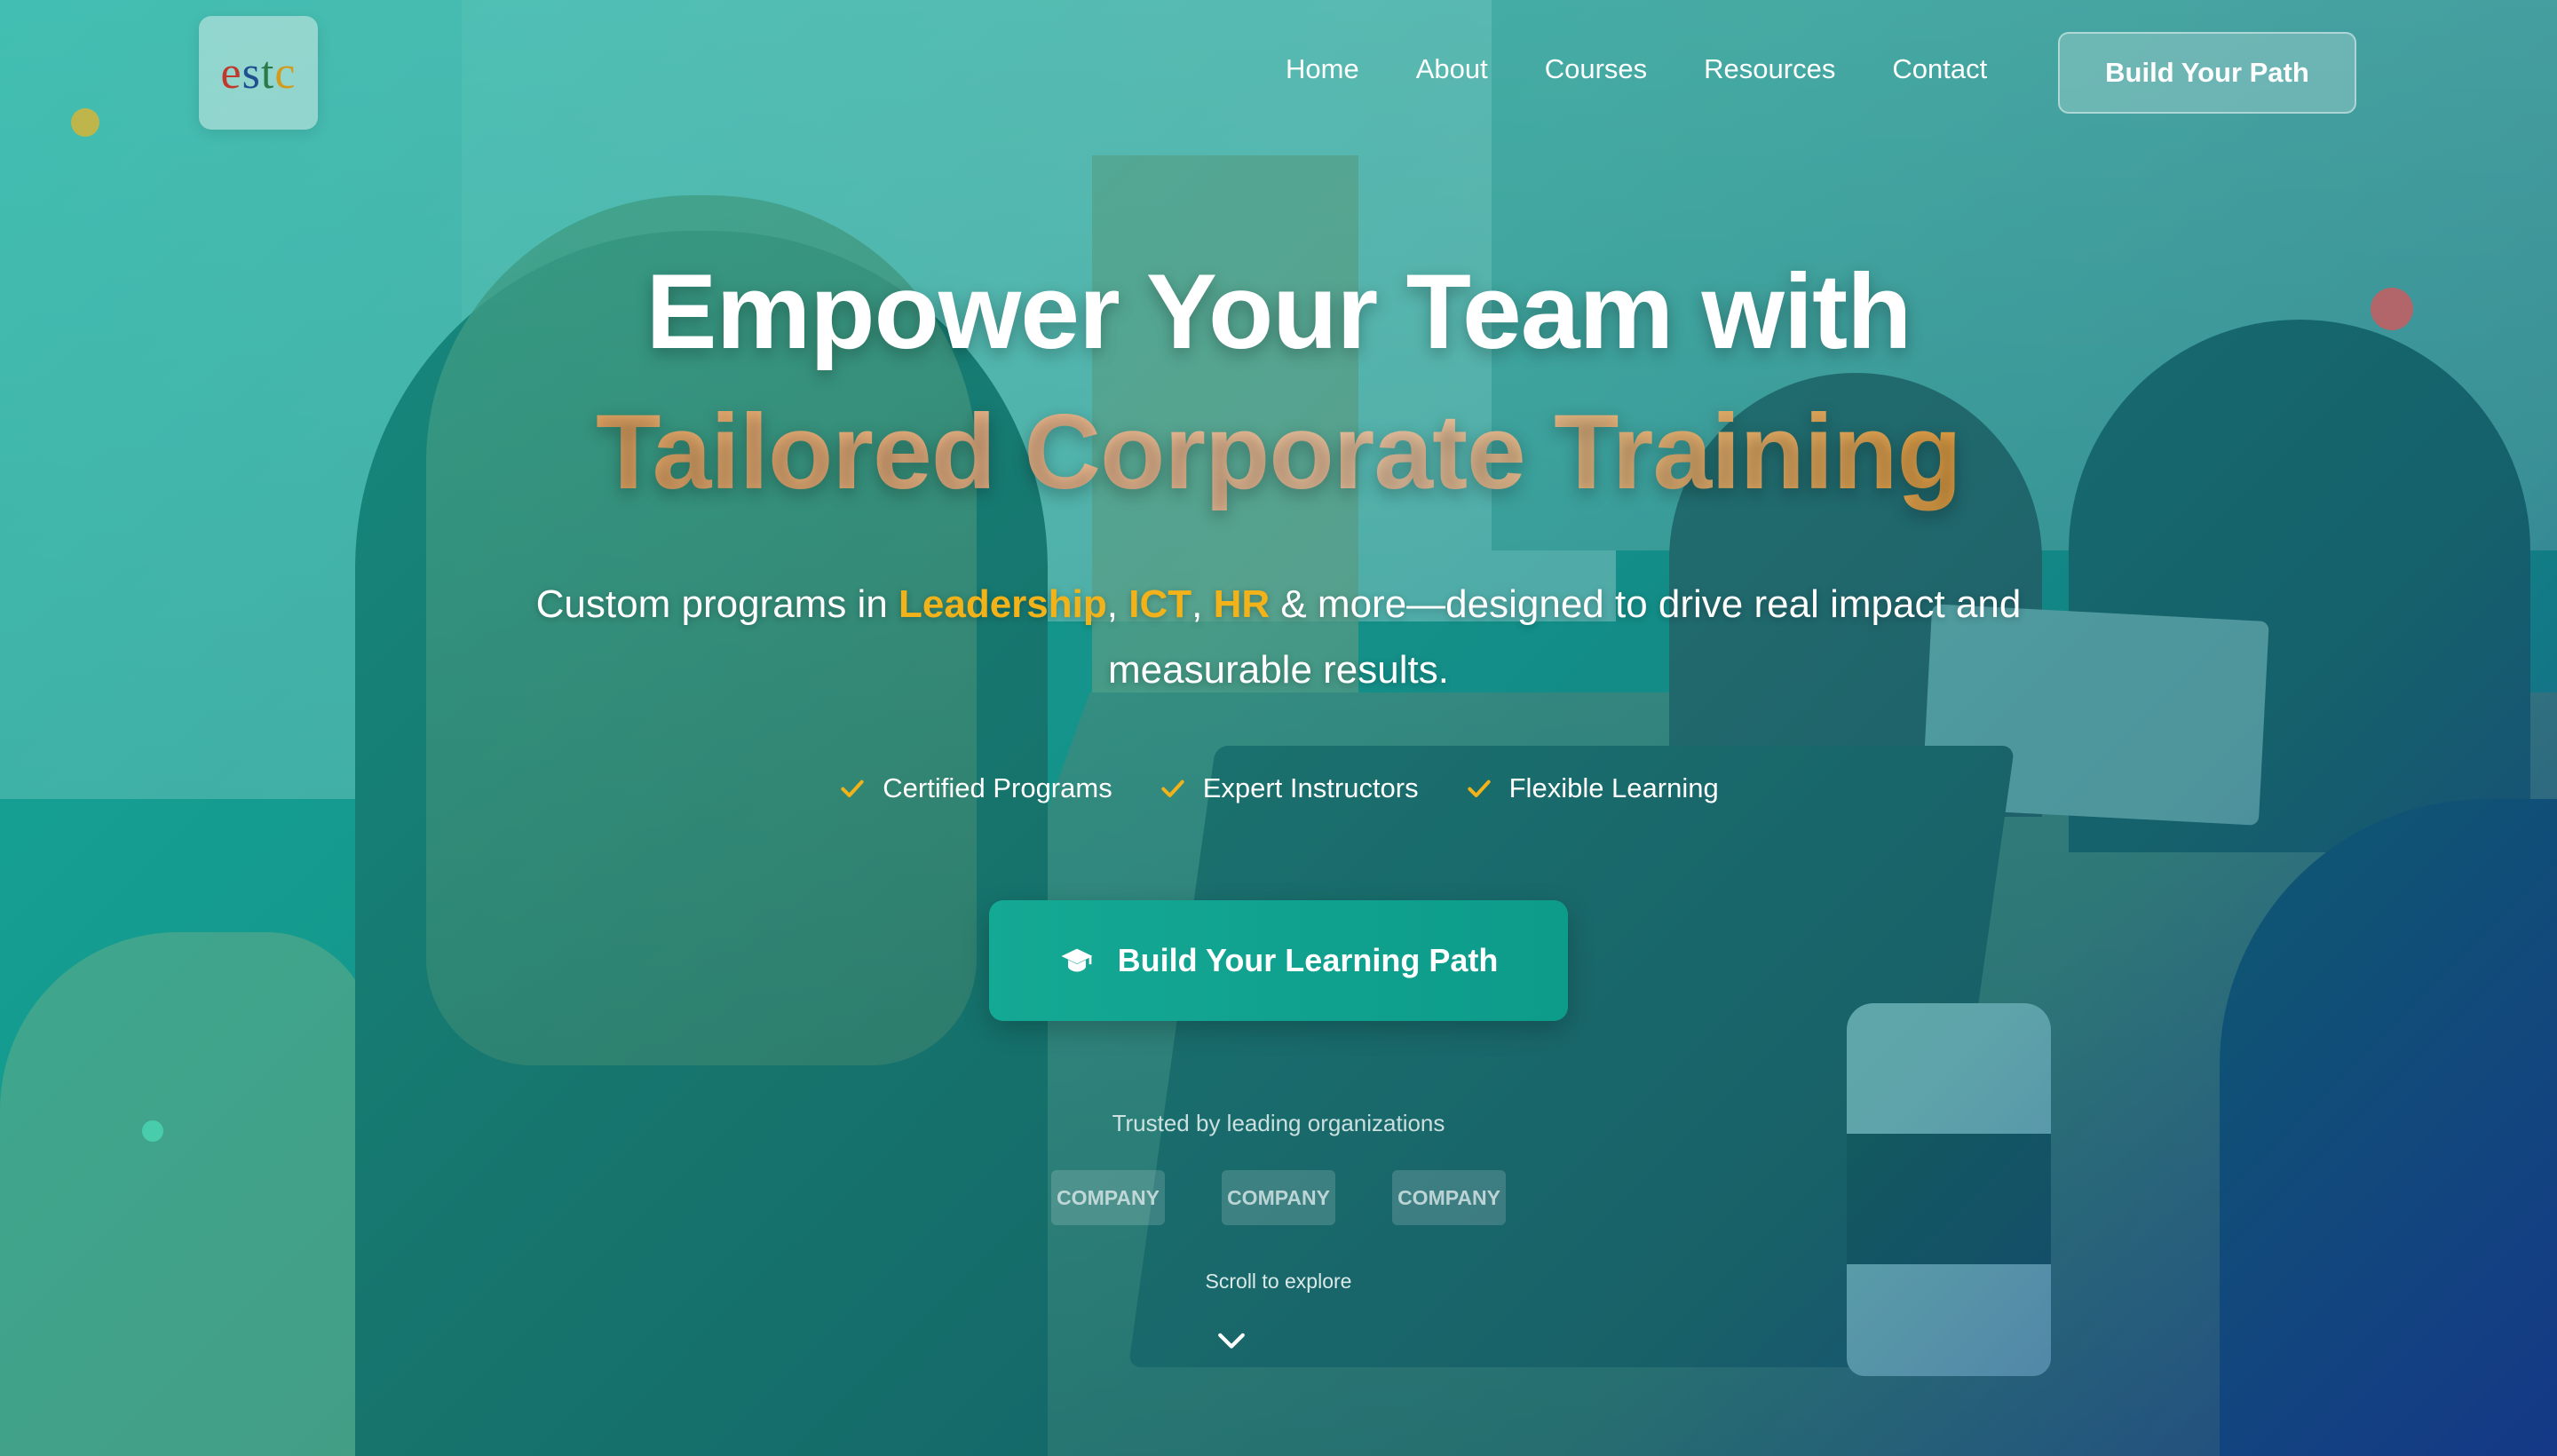  I want to click on feature-item: Flexible Learning, so click(1592, 788).